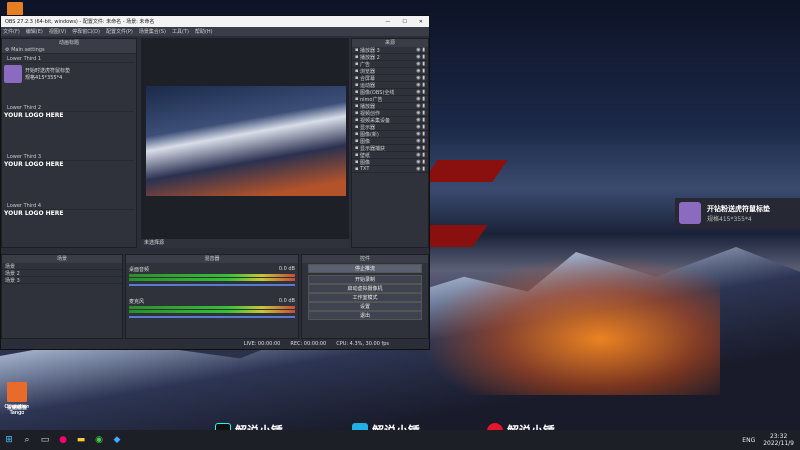 The width and height of the screenshot is (800, 450). What do you see at coordinates (365, 315) in the screenshot?
I see `exit-button: 退出` at bounding box center [365, 315].